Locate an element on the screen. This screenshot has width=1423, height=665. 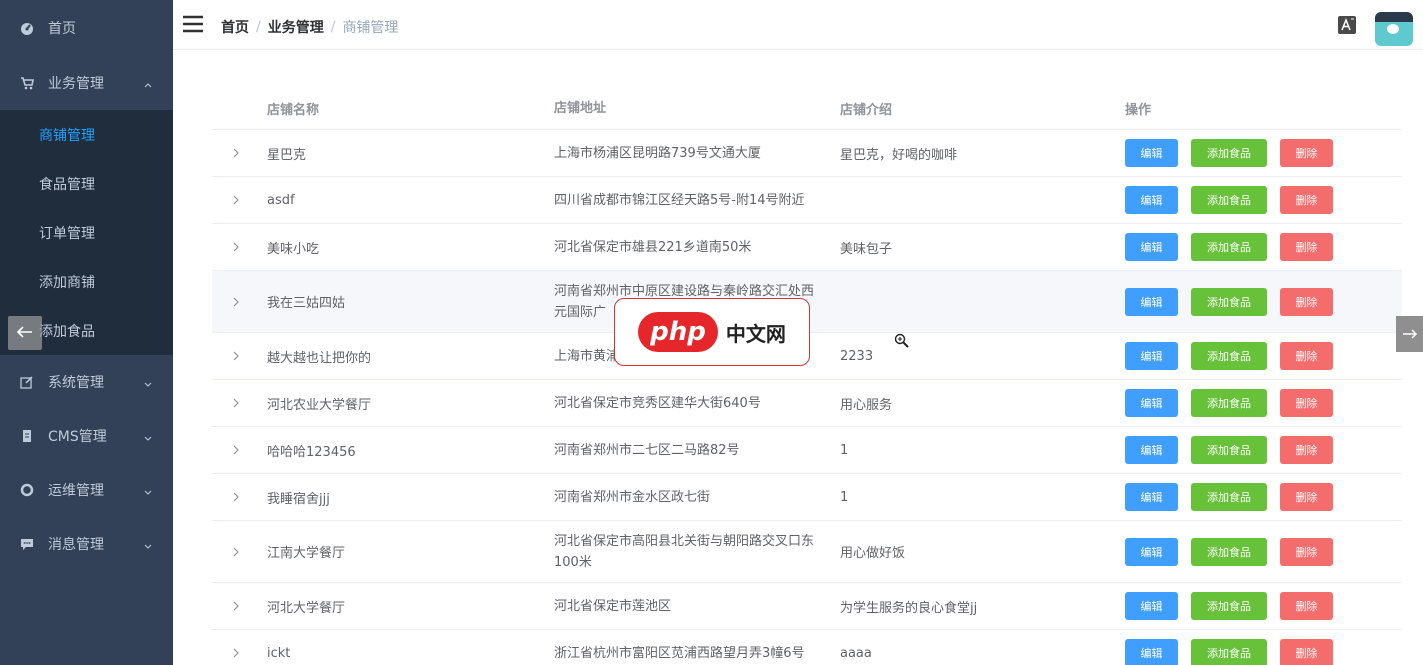
sidebar-item-cms: CMS管理 is located at coordinates (86, 436).